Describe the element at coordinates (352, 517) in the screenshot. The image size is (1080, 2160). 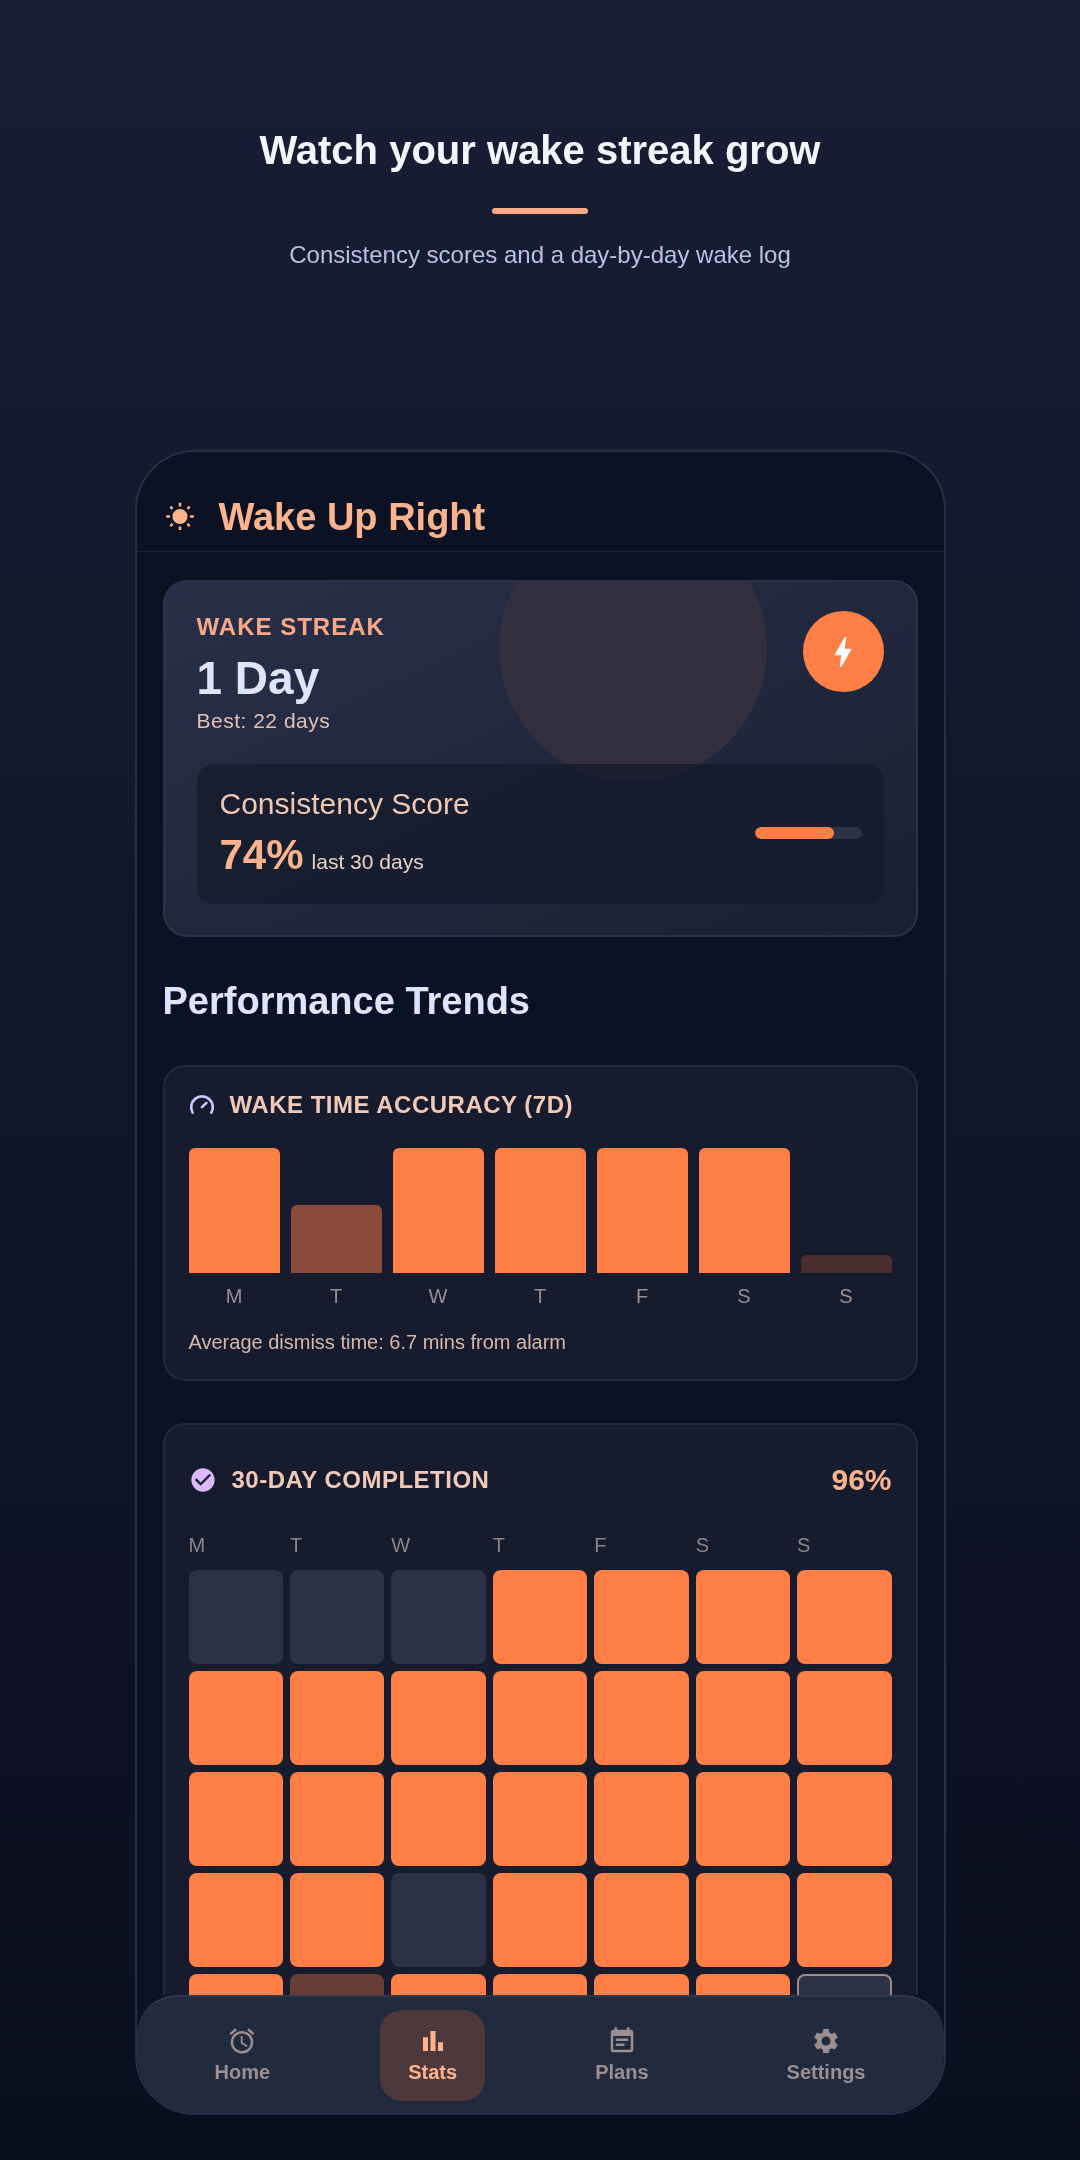
I see `app-title: Wake Up Right` at that location.